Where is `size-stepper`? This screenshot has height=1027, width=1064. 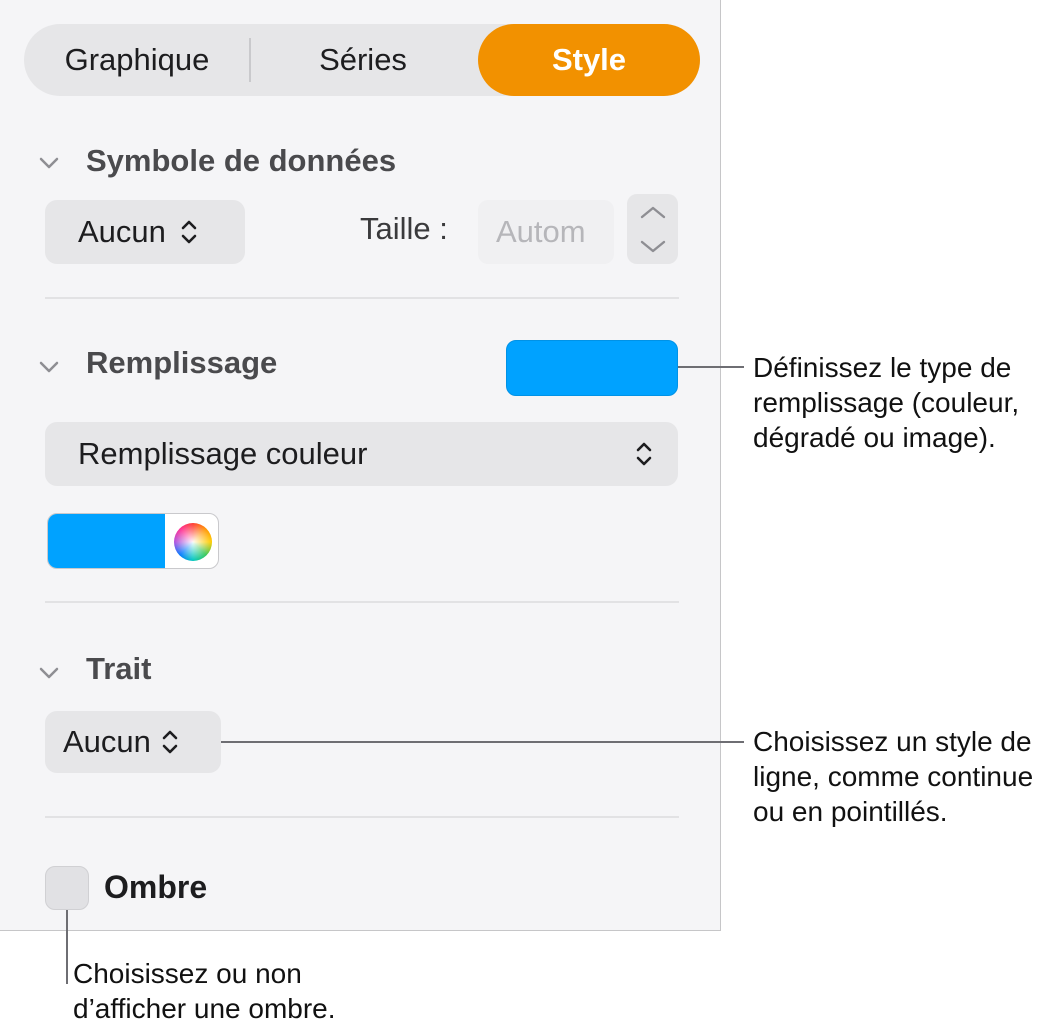 size-stepper is located at coordinates (652, 229).